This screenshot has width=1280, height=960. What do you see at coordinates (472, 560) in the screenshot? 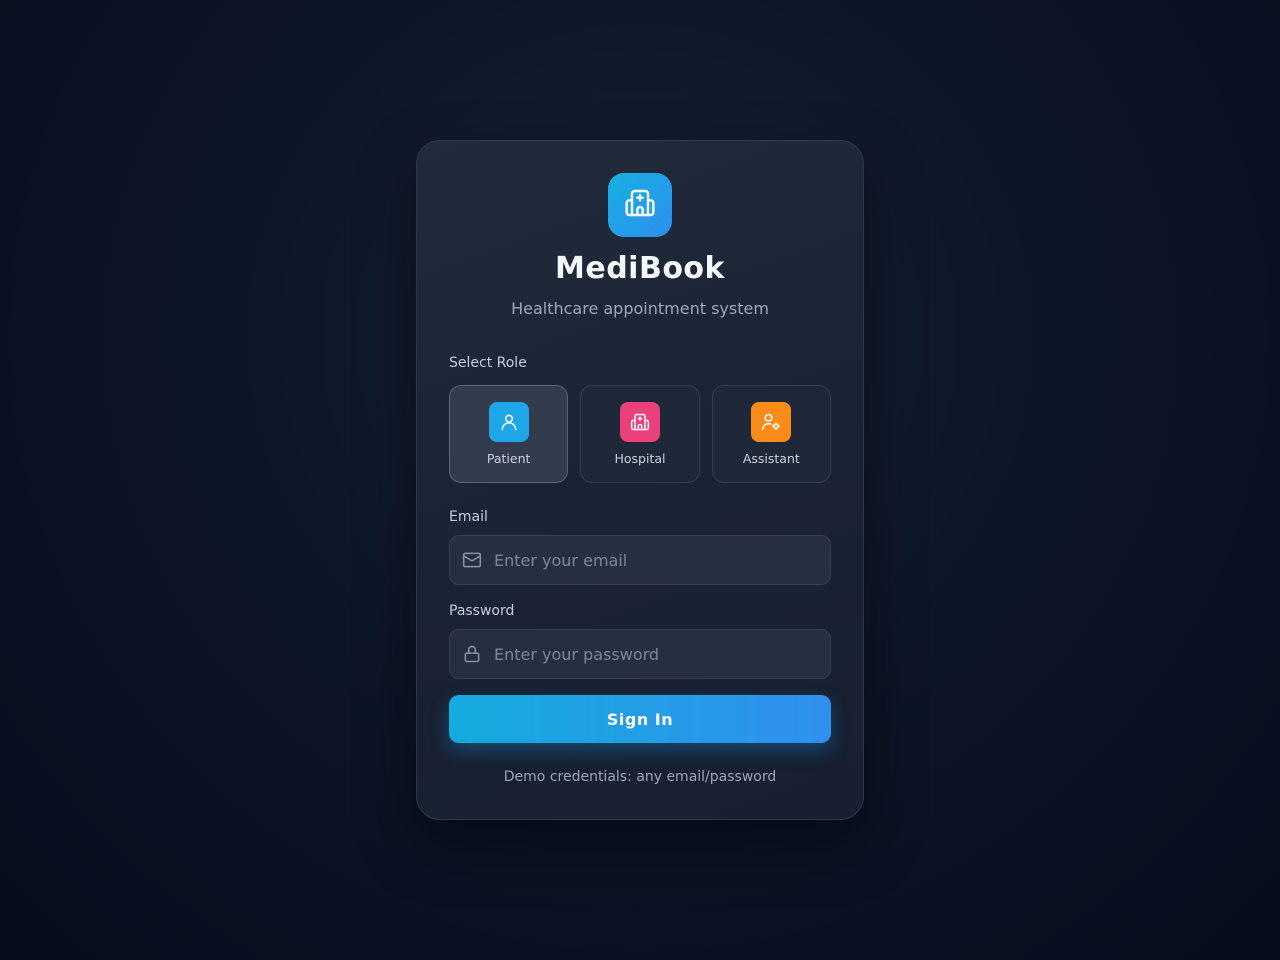
I see `mail-icon` at bounding box center [472, 560].